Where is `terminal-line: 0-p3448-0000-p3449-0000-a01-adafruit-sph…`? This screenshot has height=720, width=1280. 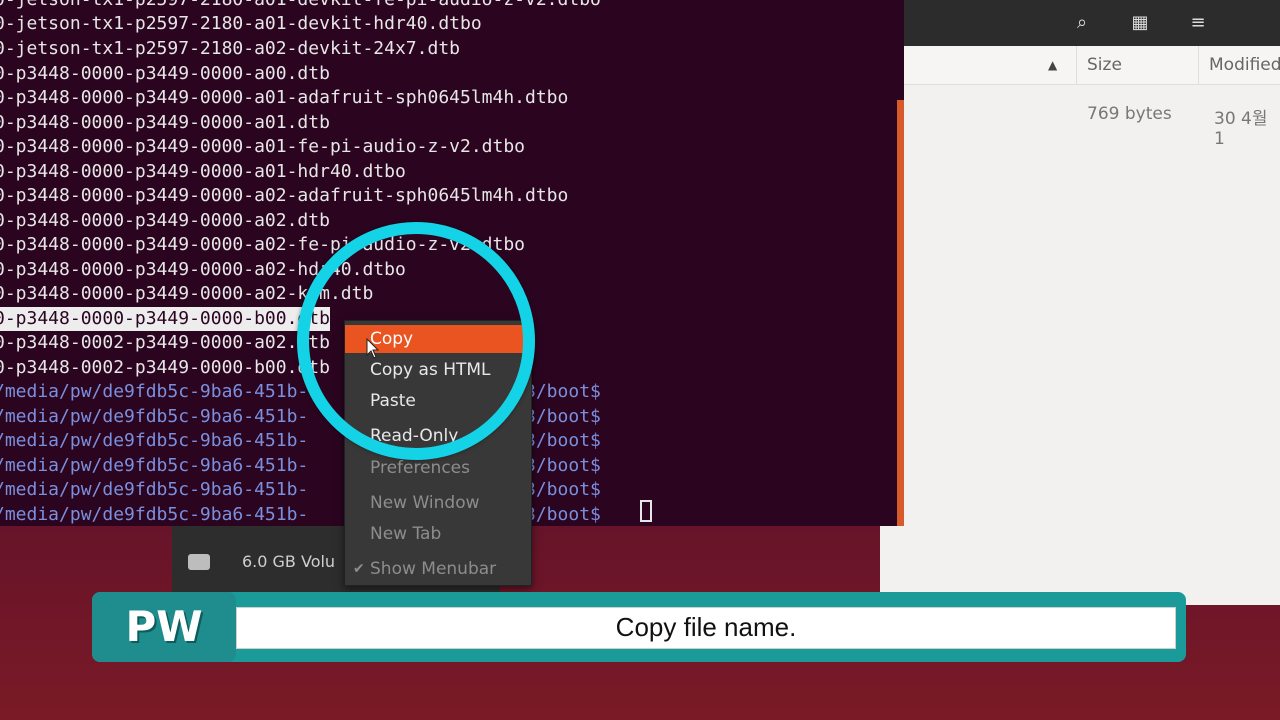
terminal-line: 0-p3448-0000-p3449-0000-a01-adafruit-sph… is located at coordinates (284, 97).